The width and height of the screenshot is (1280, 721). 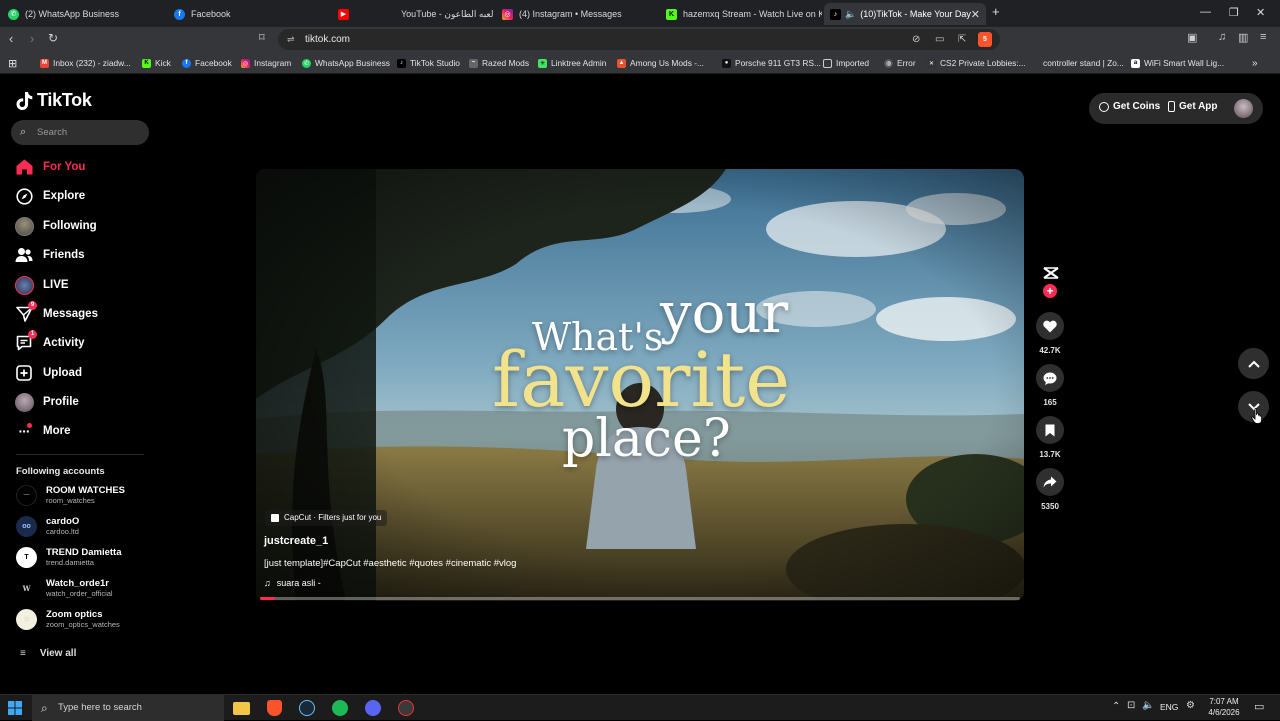 What do you see at coordinates (46, 402) in the screenshot?
I see `nav-profile: Profile` at bounding box center [46, 402].